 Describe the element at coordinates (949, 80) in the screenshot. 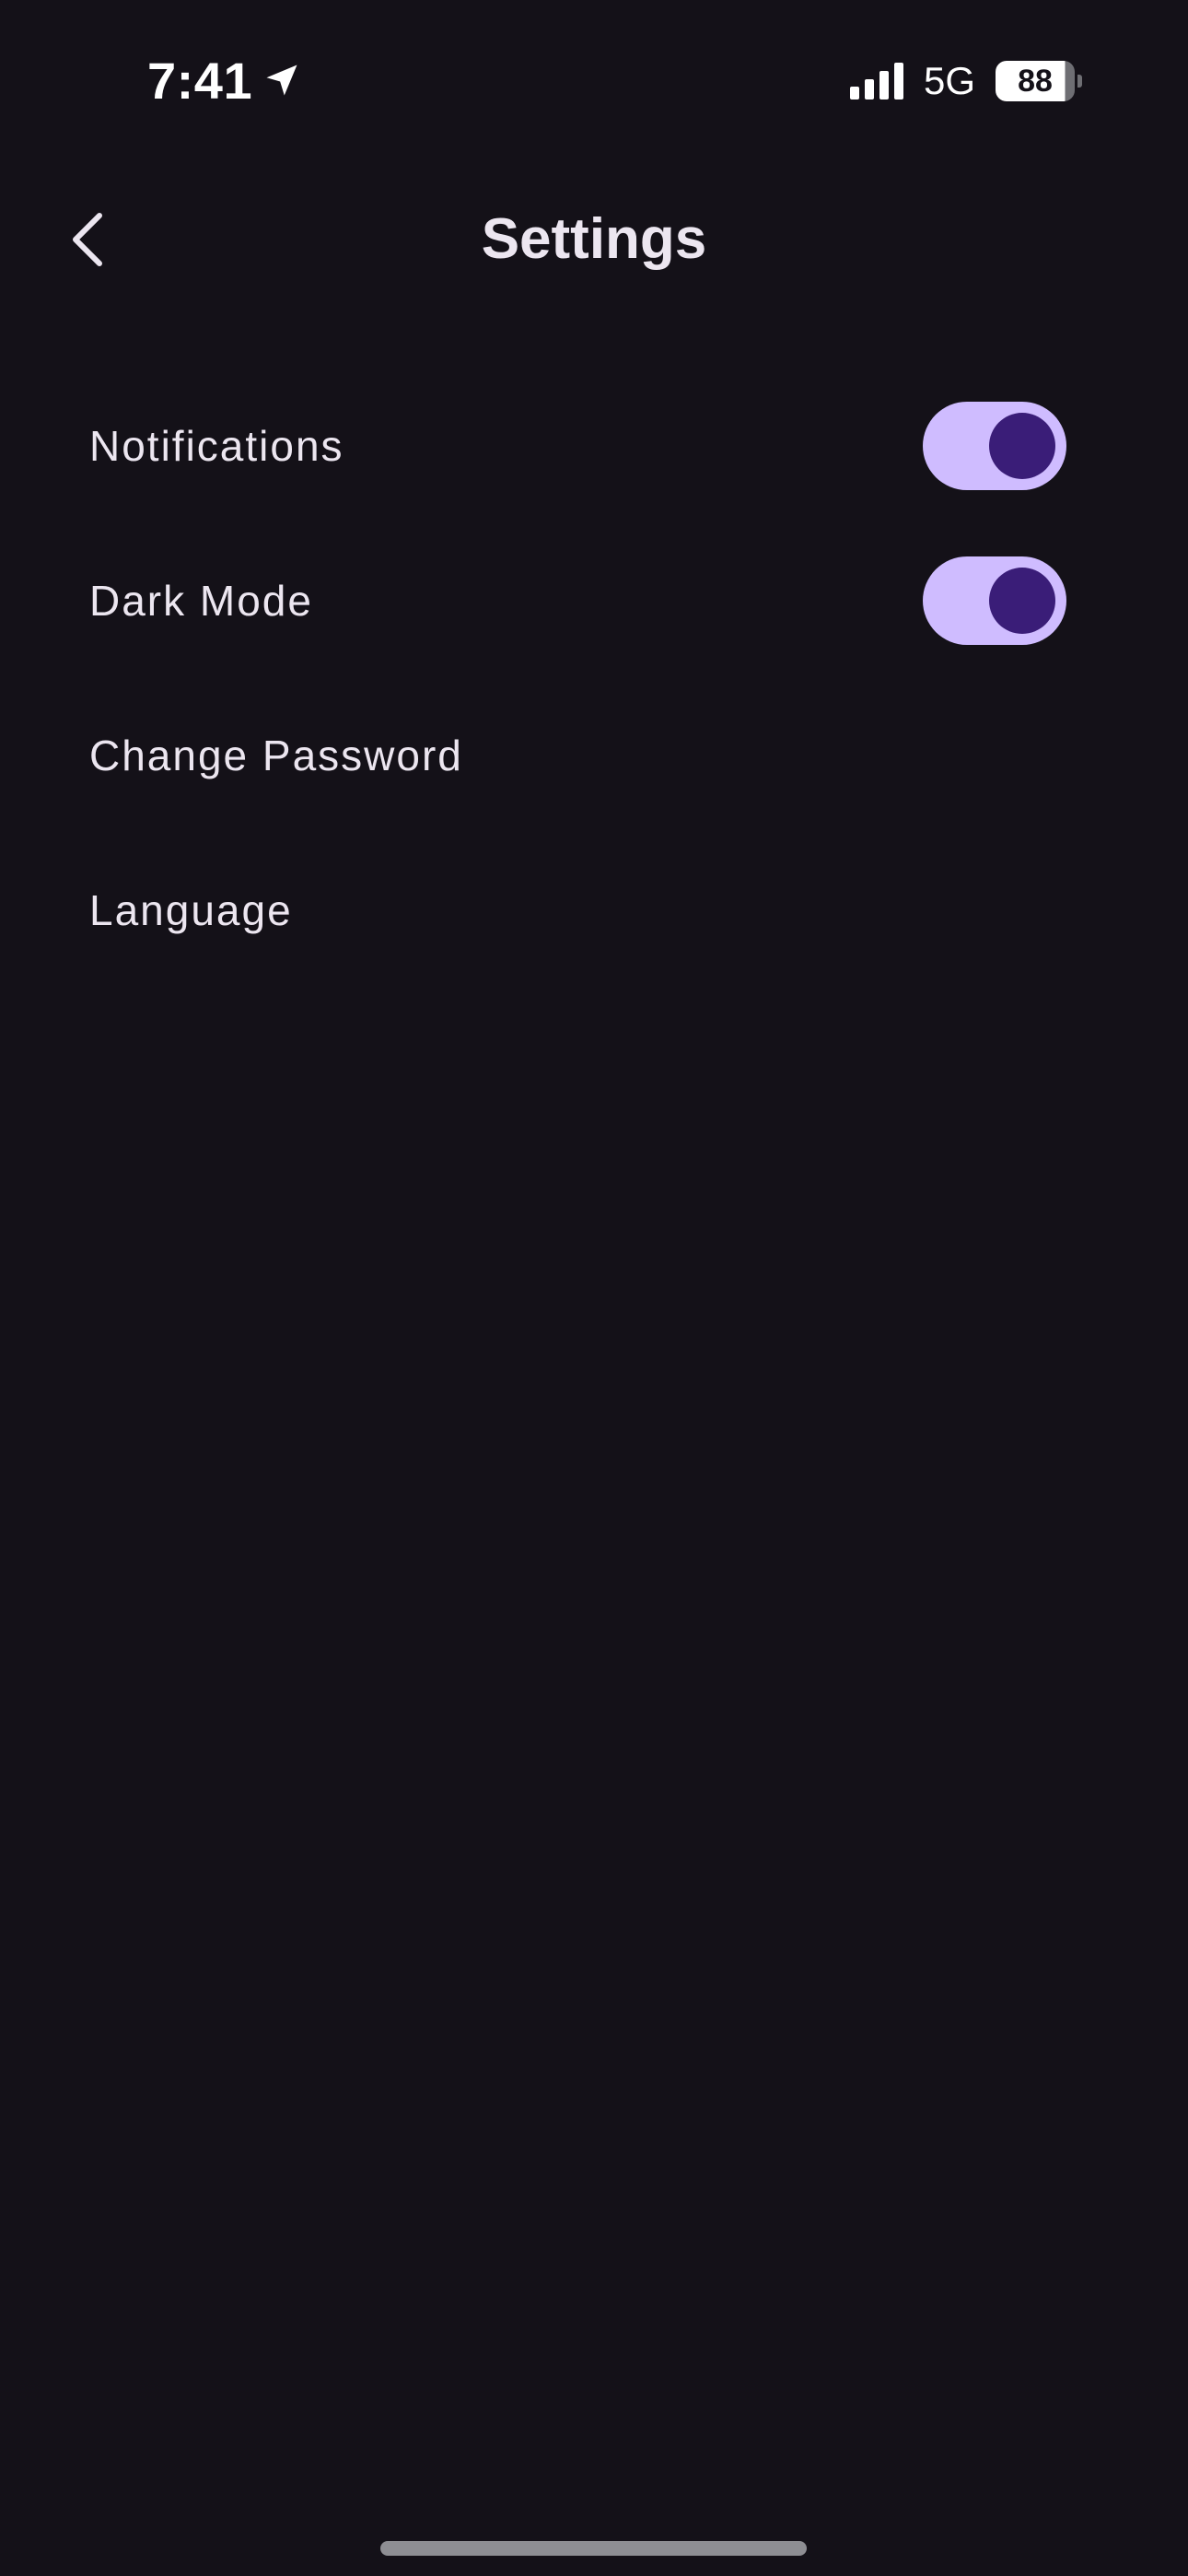

I see `network-type: 5G` at that location.